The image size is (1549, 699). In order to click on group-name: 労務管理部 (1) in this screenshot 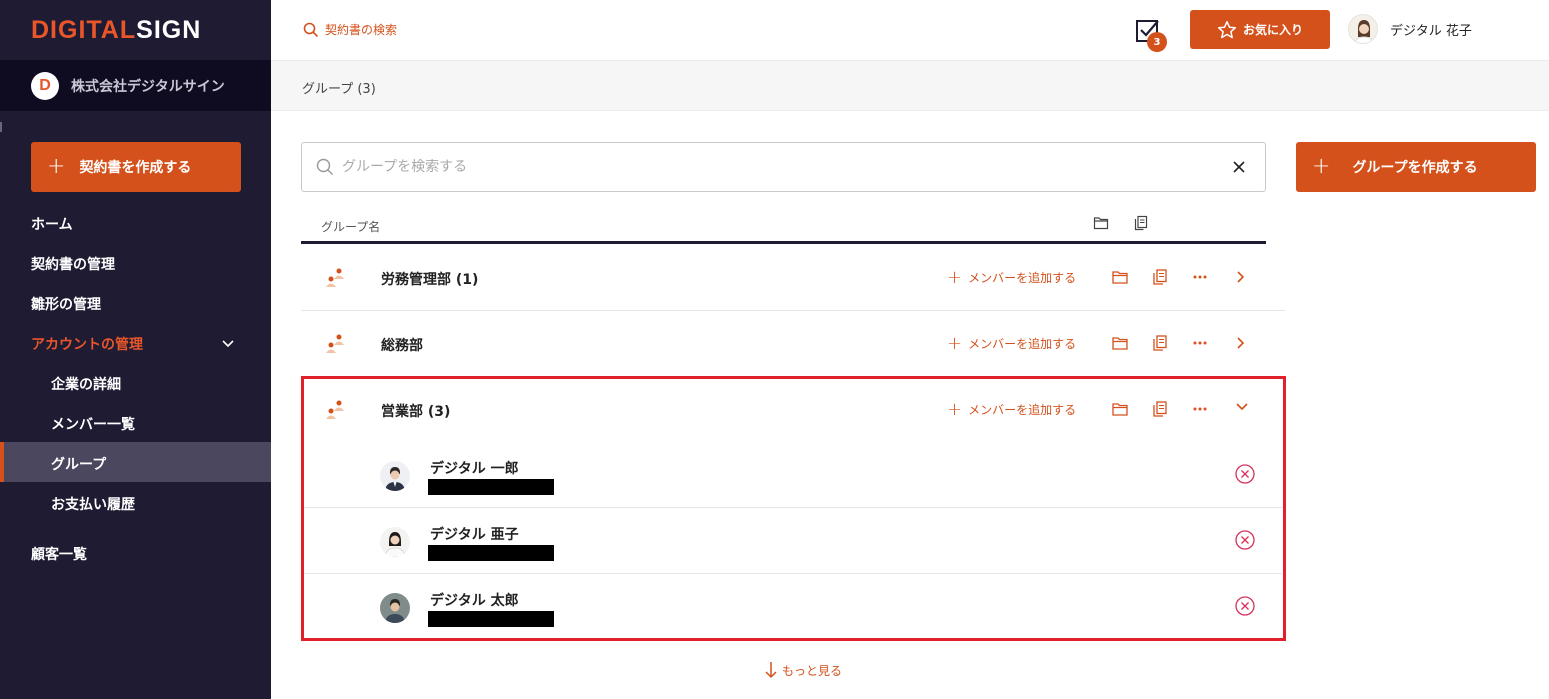, I will do `click(430, 280)`.